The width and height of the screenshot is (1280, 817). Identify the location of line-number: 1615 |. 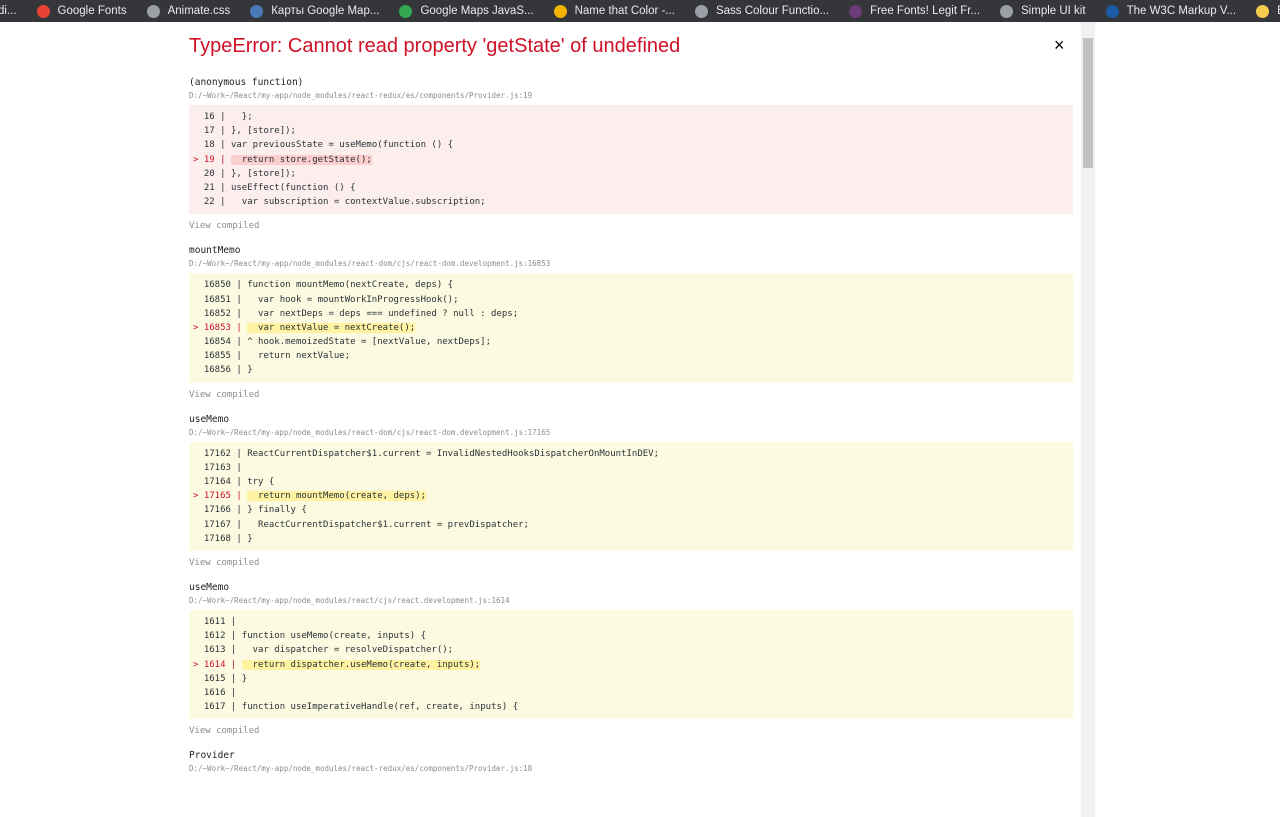
(217, 678).